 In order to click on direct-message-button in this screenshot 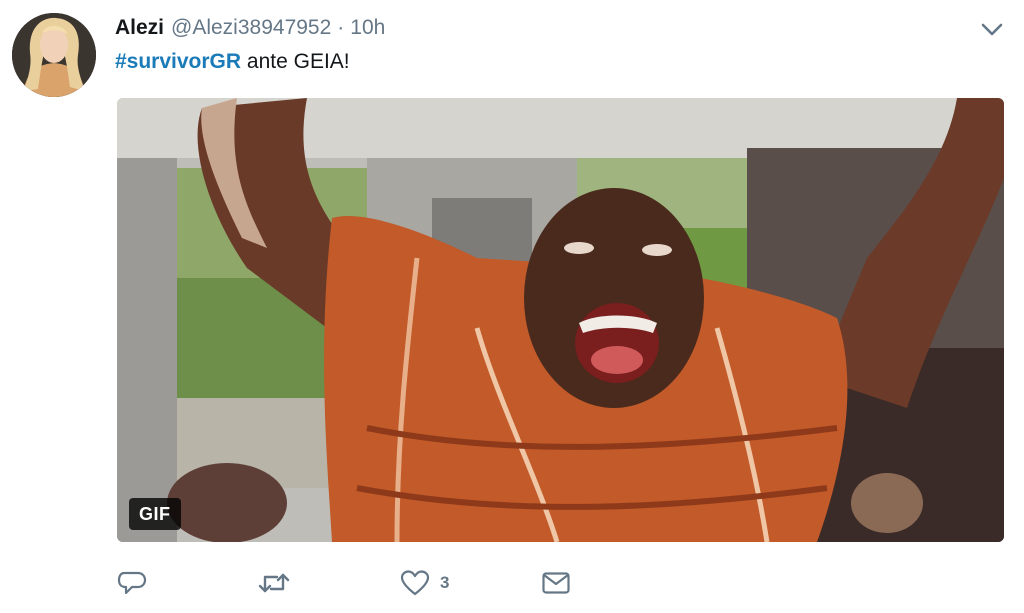, I will do `click(556, 583)`.